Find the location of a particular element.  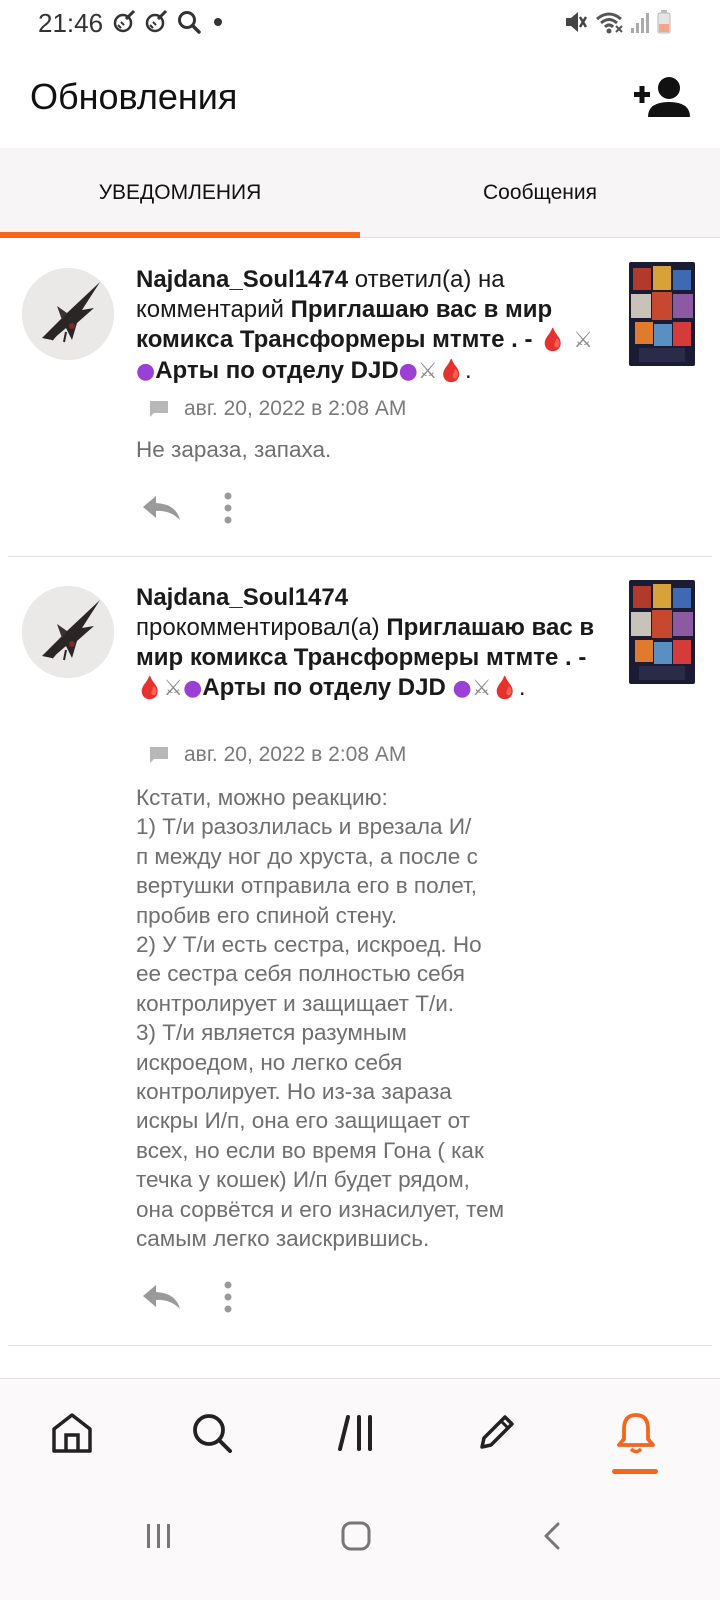

notifications-bell-icon is located at coordinates (636, 1433).